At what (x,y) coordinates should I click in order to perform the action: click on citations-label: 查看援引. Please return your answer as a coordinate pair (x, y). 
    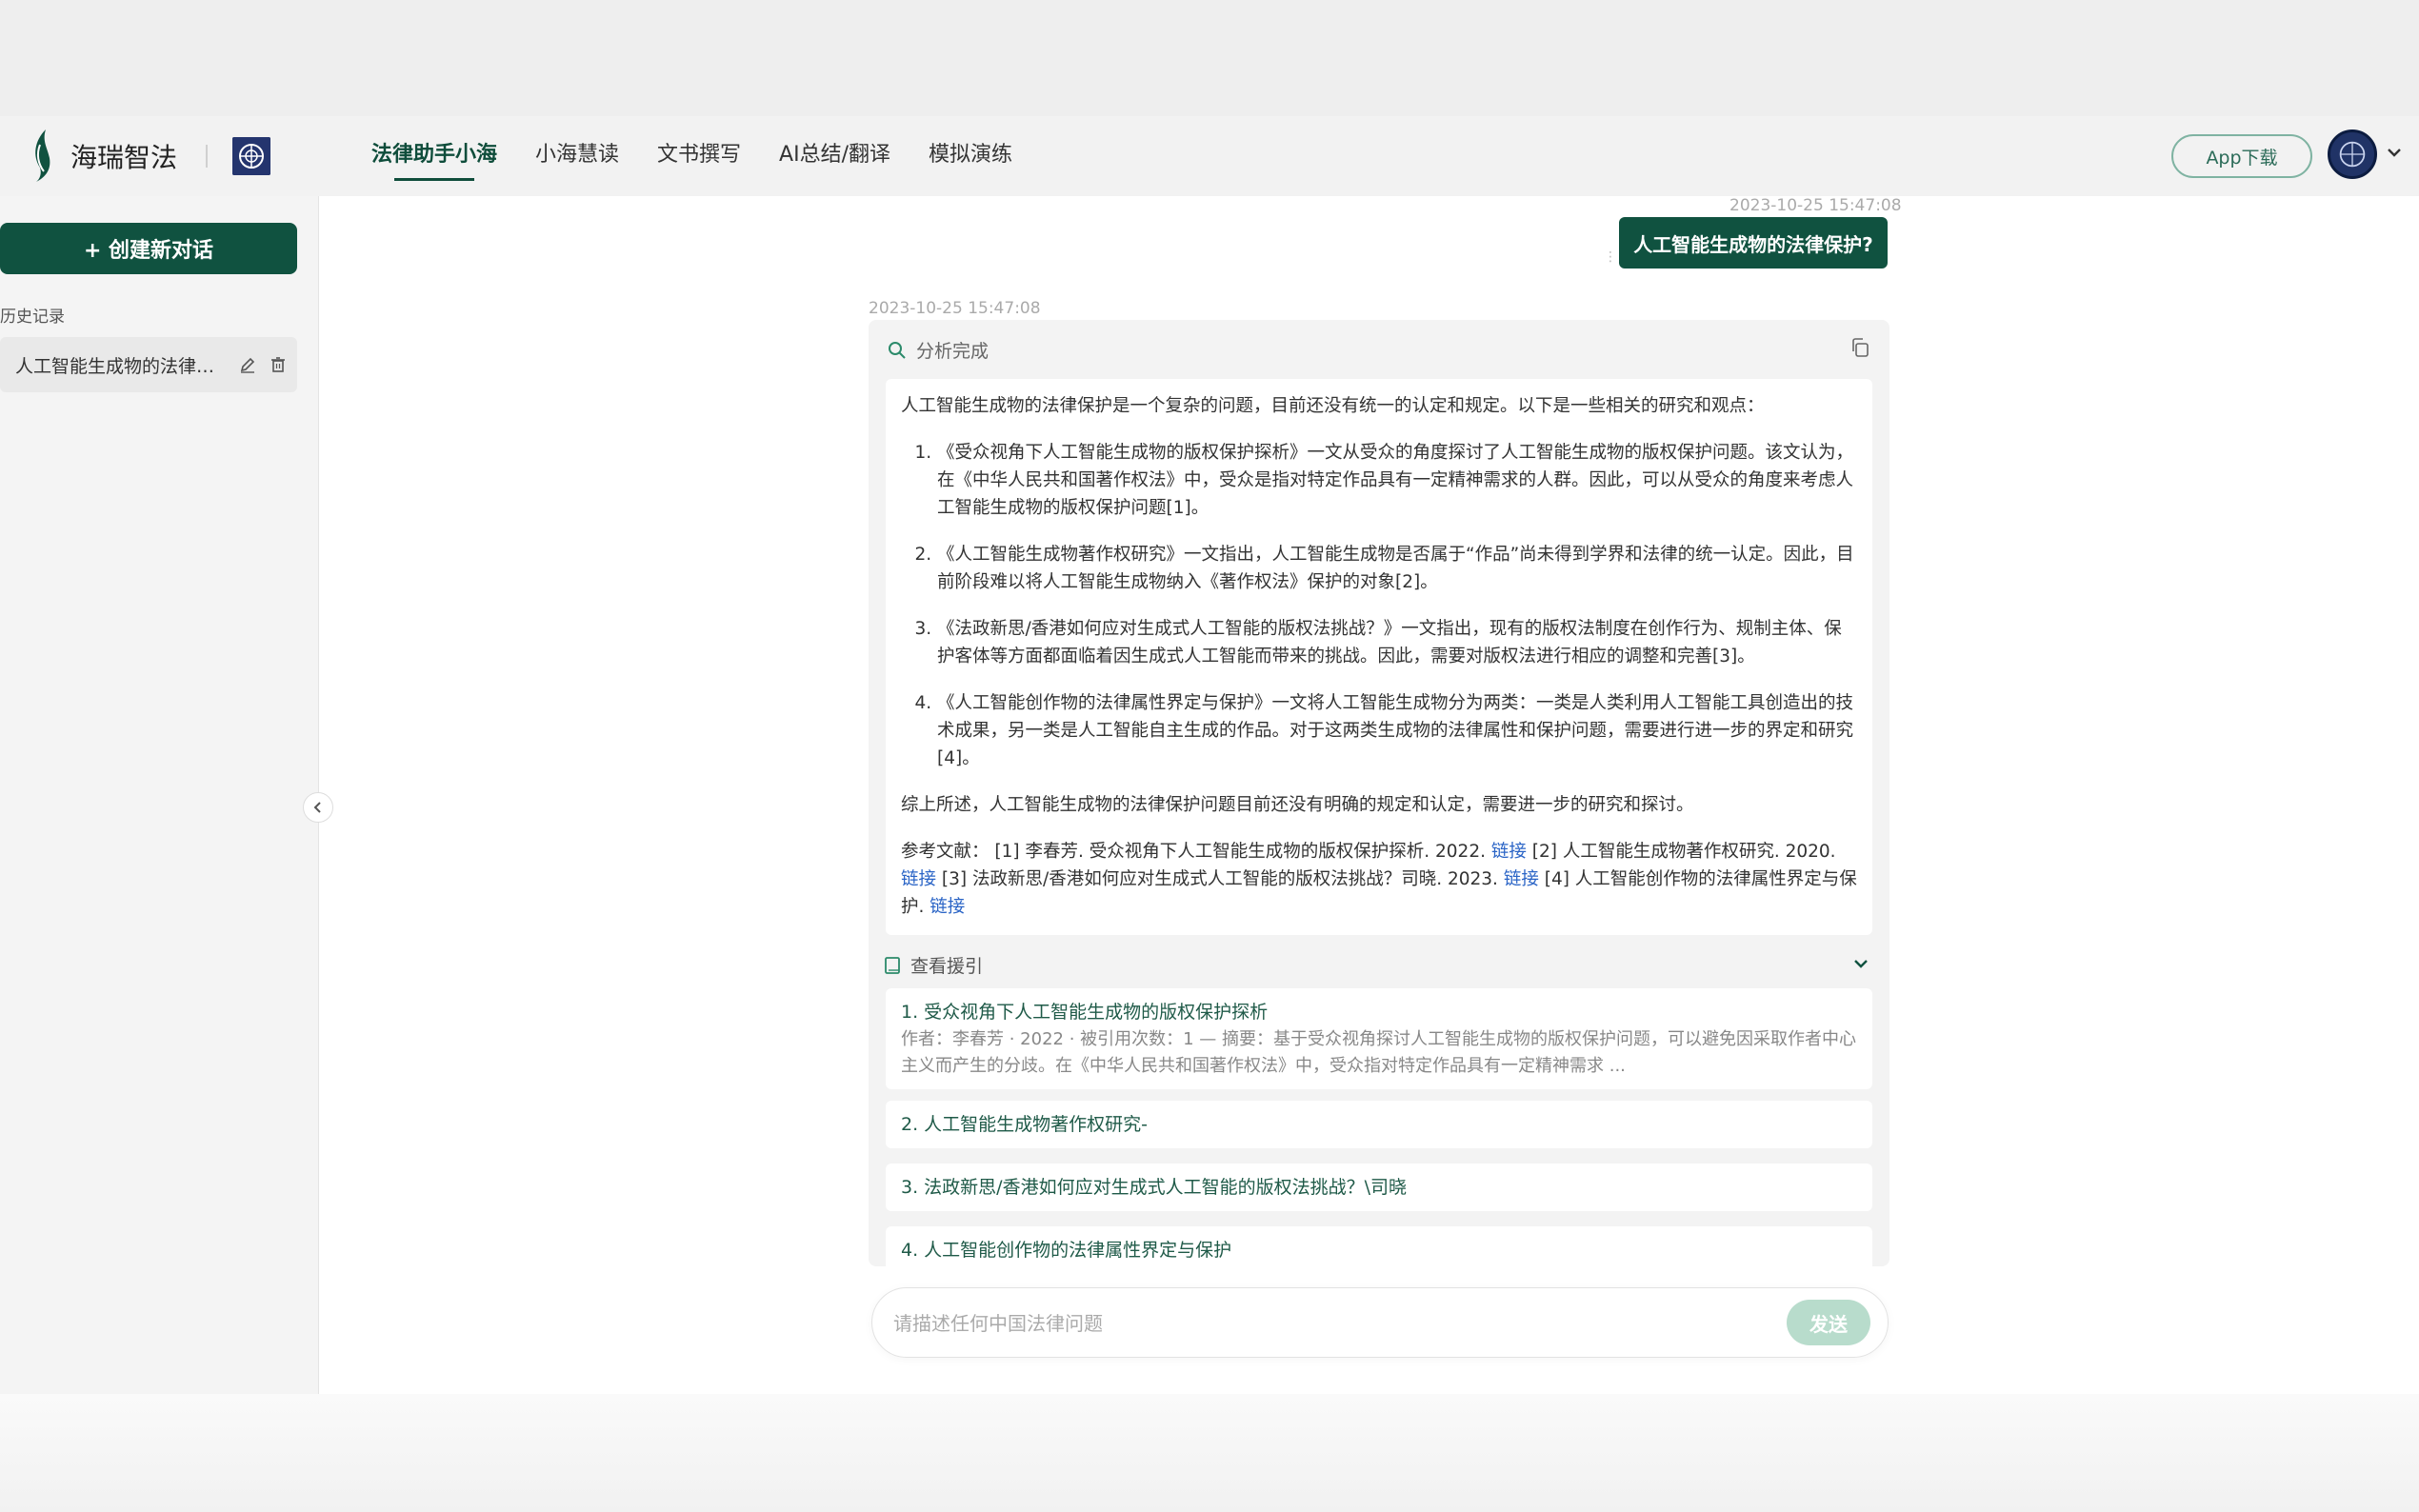
    Looking at the image, I should click on (947, 966).